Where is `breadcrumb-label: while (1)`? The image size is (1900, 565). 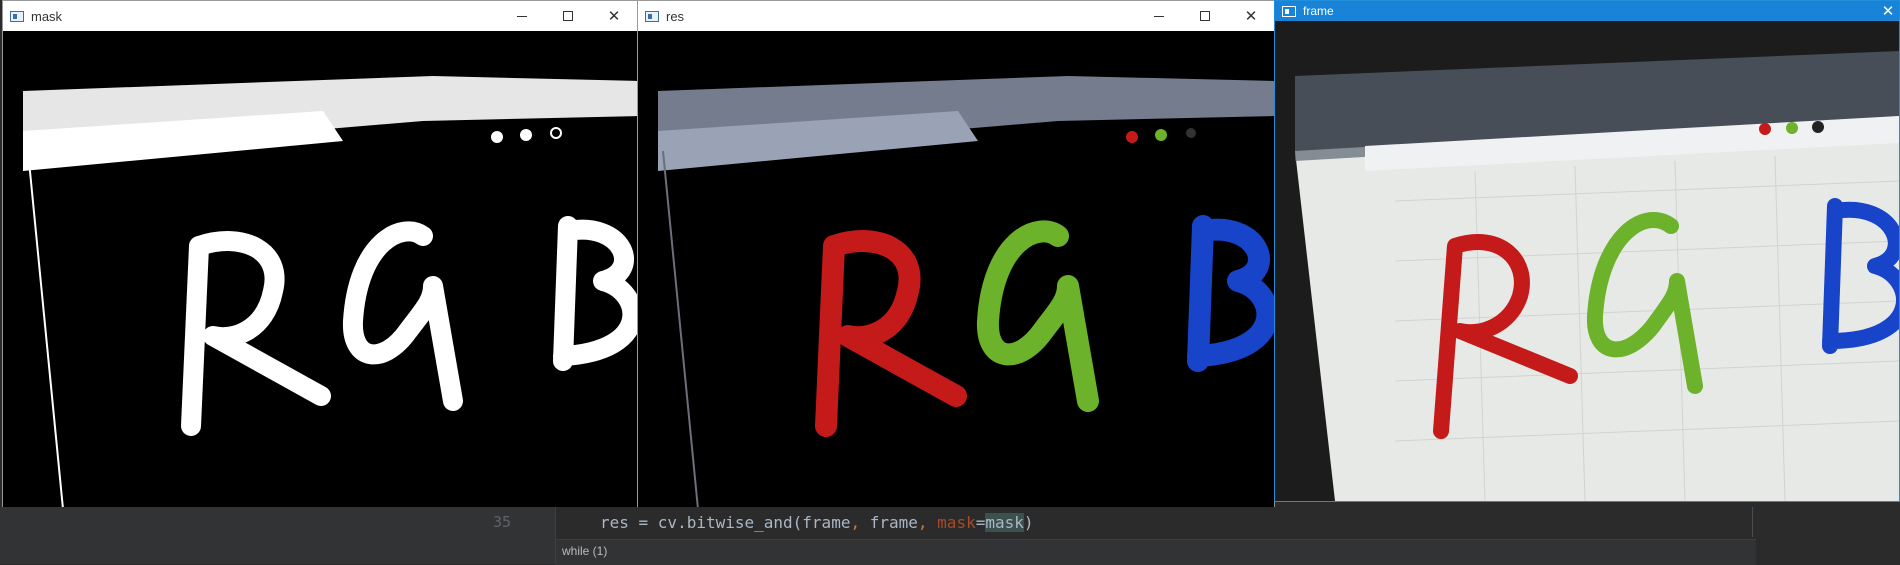 breadcrumb-label: while (1) is located at coordinates (584, 551).